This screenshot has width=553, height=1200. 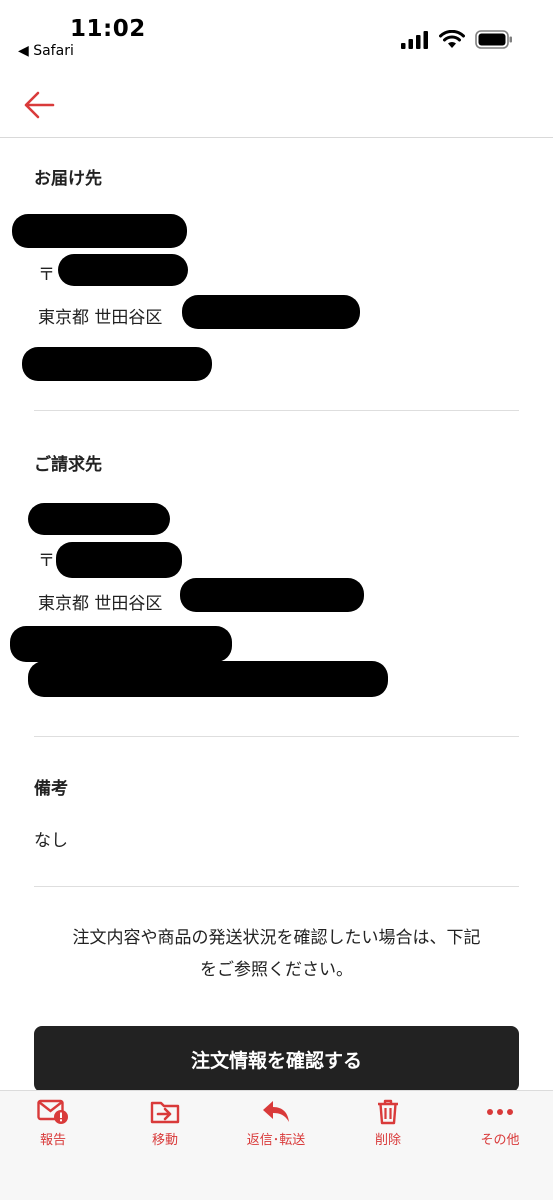 What do you see at coordinates (52, 1140) in the screenshot?
I see `report-label: 報告` at bounding box center [52, 1140].